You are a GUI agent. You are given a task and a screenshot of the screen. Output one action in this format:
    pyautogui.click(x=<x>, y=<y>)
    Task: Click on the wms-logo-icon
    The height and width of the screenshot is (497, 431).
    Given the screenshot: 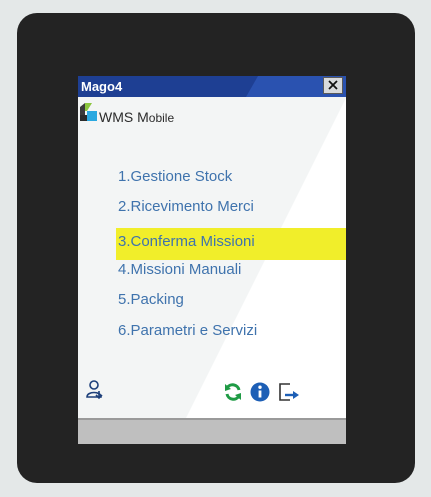 What is the action you would take?
    pyautogui.click(x=88, y=112)
    